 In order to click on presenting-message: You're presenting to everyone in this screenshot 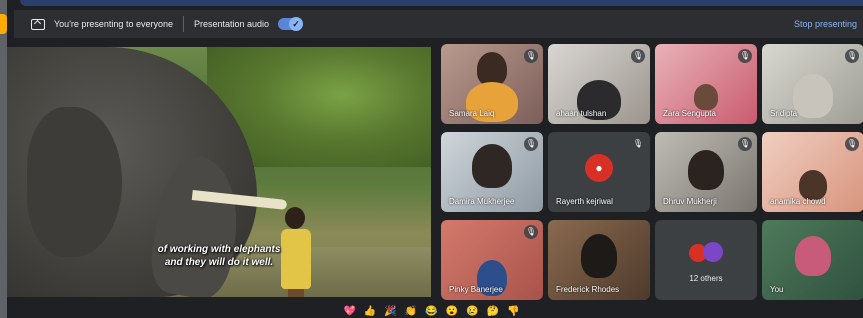, I will do `click(113, 24)`.